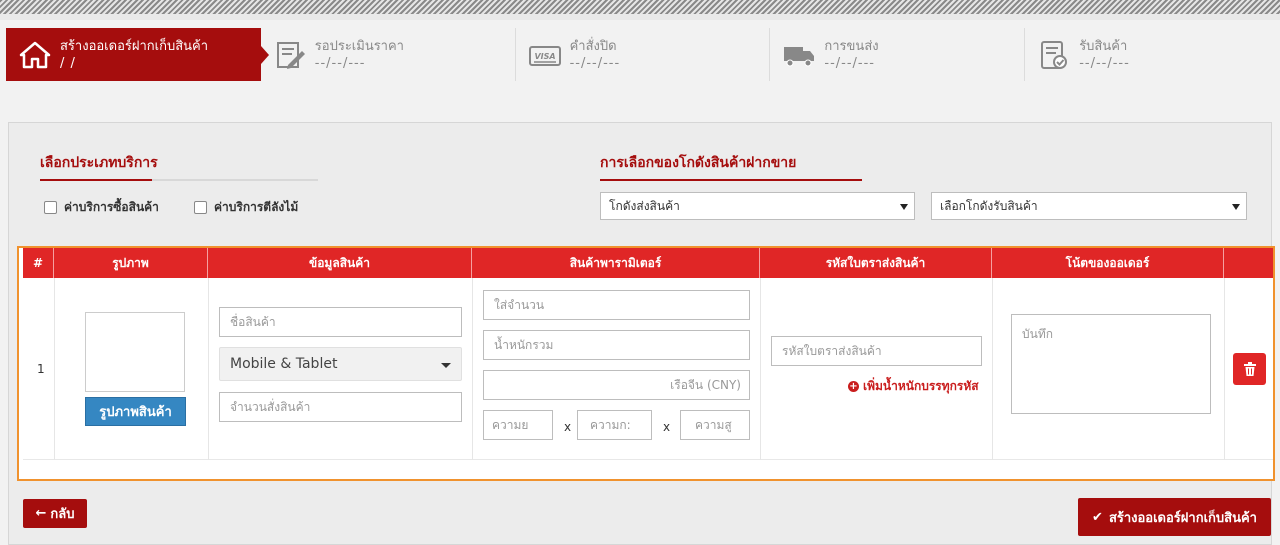 The image size is (1280, 545). I want to click on category-value: Mobile & Tablet, so click(284, 364).